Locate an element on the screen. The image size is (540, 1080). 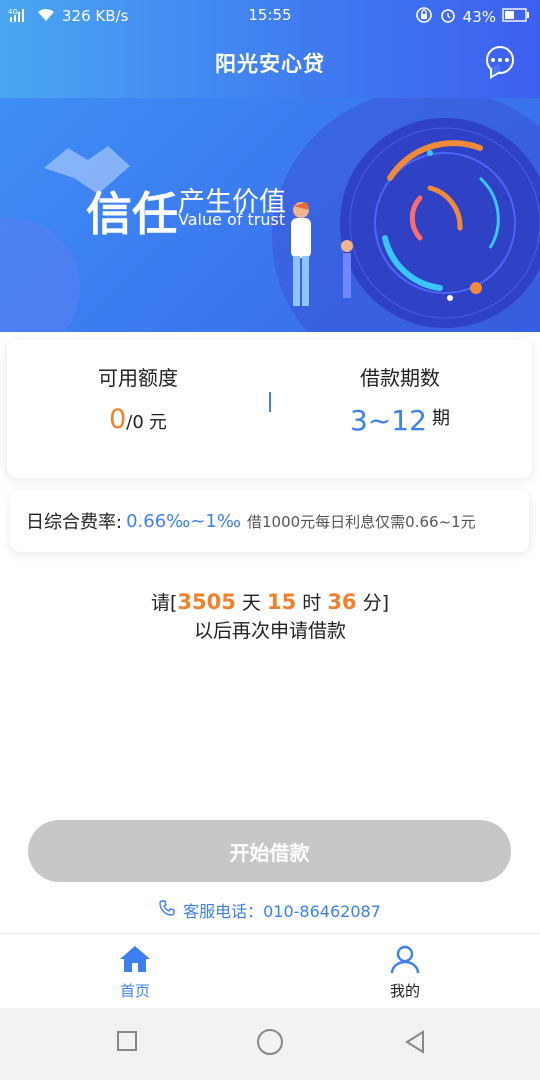
rate-value: 0.66‰~1‰ is located at coordinates (183, 521).